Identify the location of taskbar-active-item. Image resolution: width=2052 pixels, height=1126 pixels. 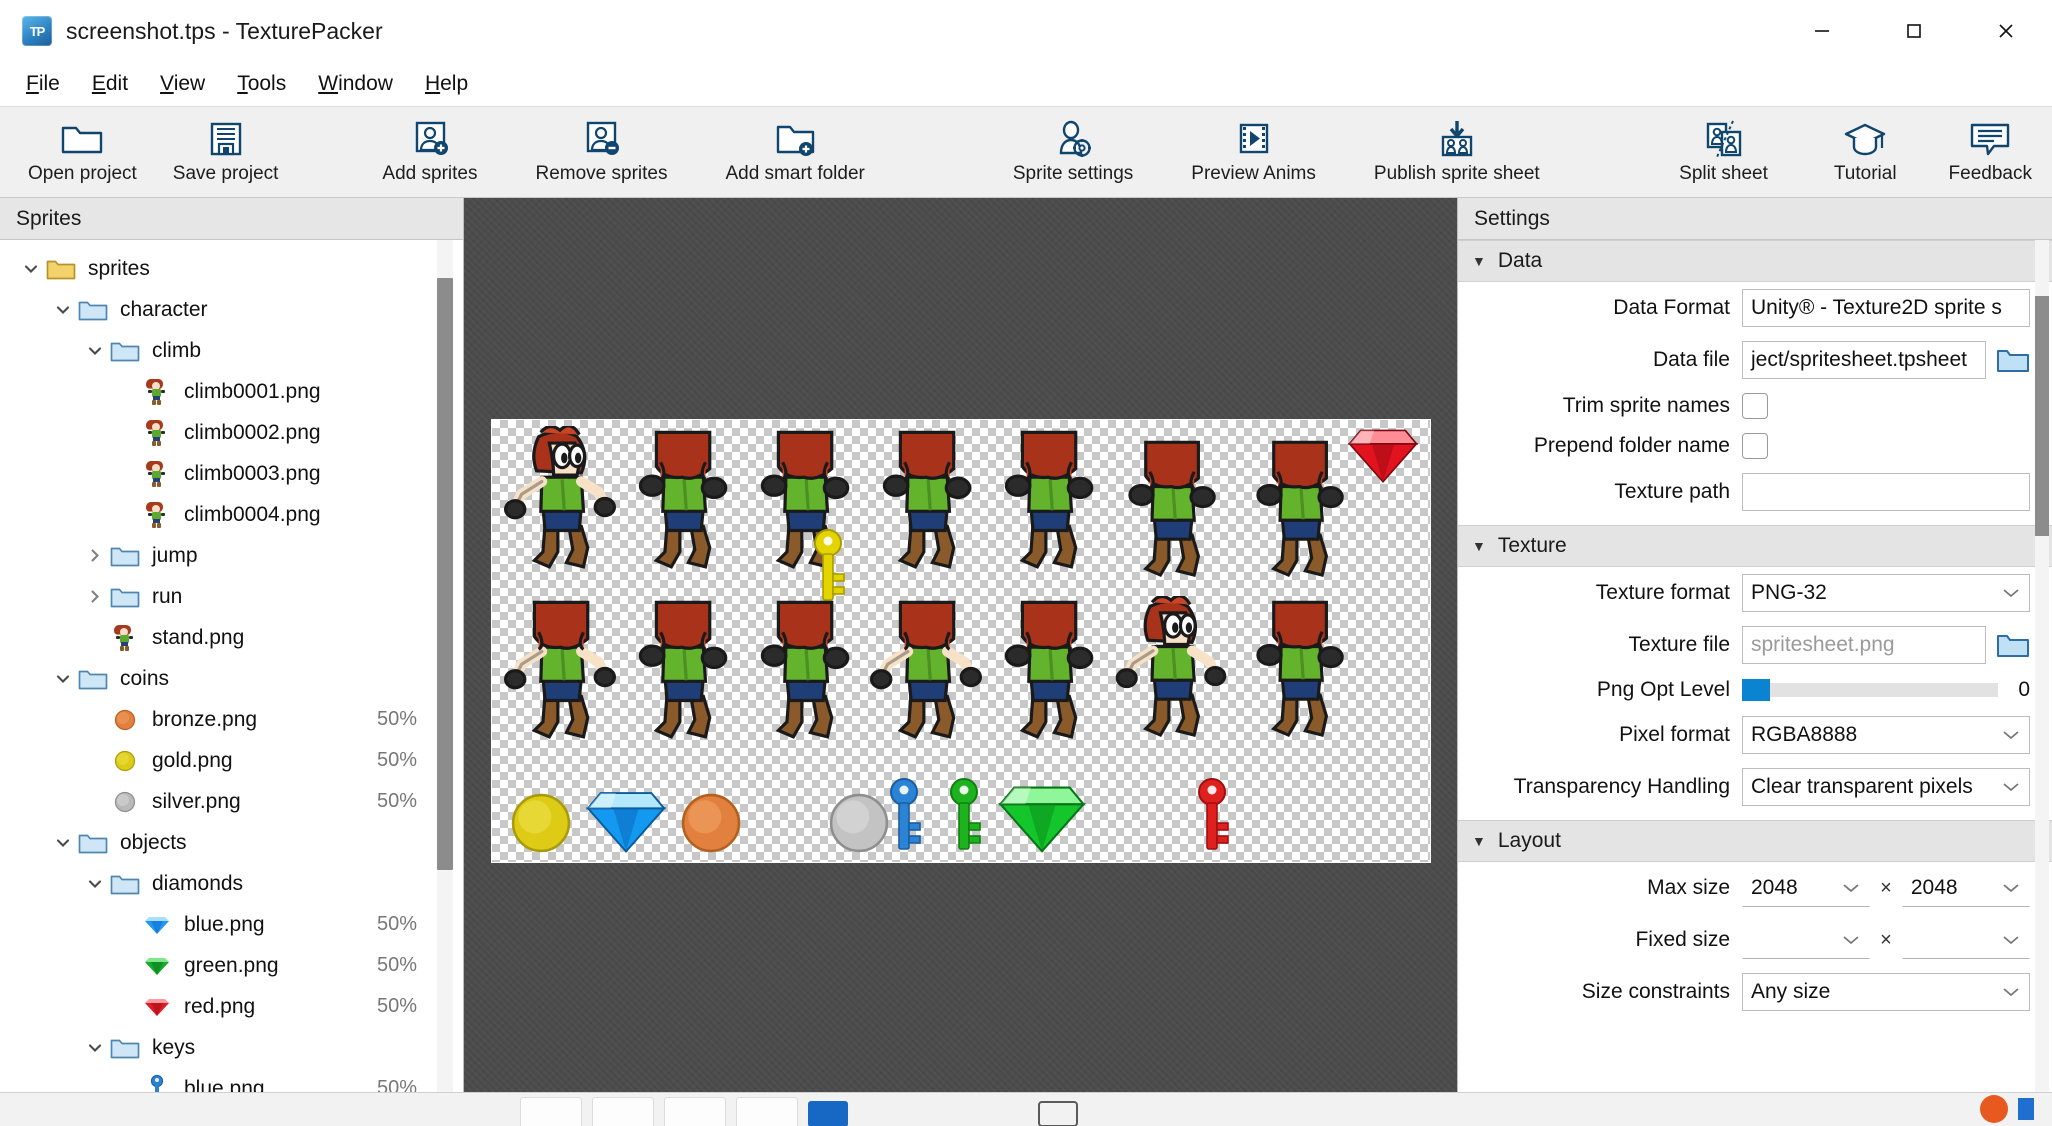
(828, 1113).